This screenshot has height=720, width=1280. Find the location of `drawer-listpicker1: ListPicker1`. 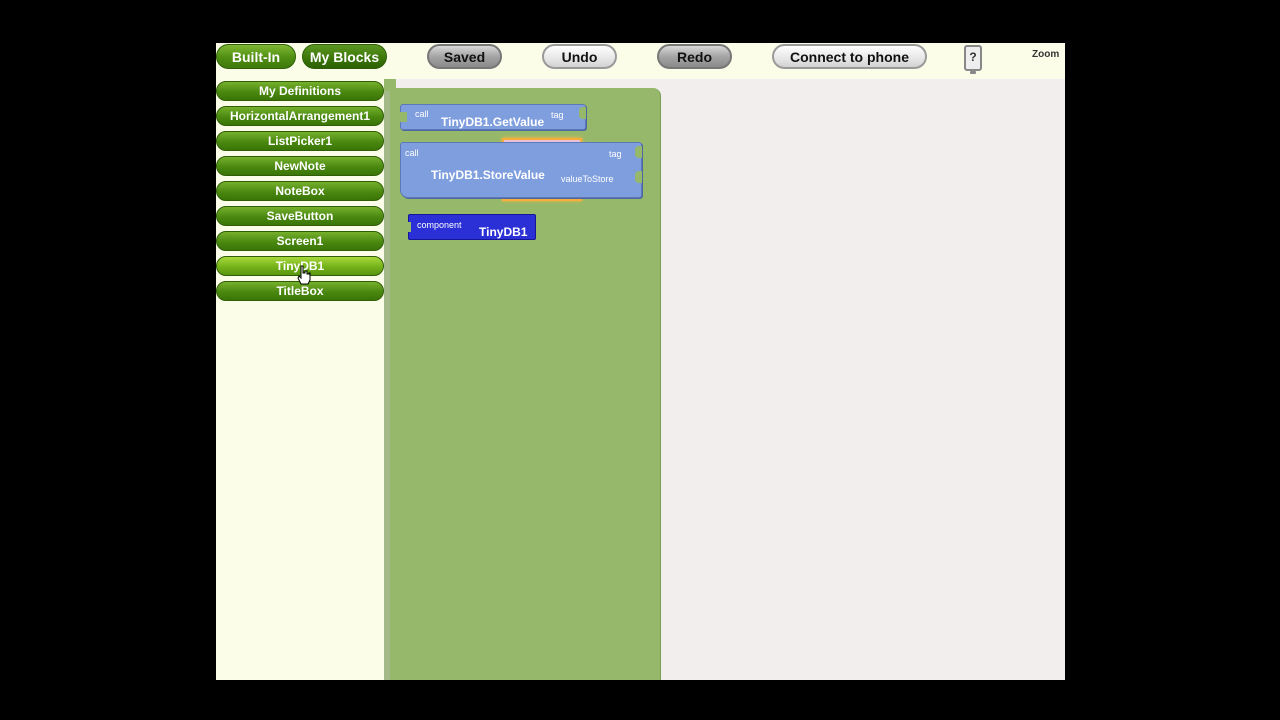

drawer-listpicker1: ListPicker1 is located at coordinates (300, 141).